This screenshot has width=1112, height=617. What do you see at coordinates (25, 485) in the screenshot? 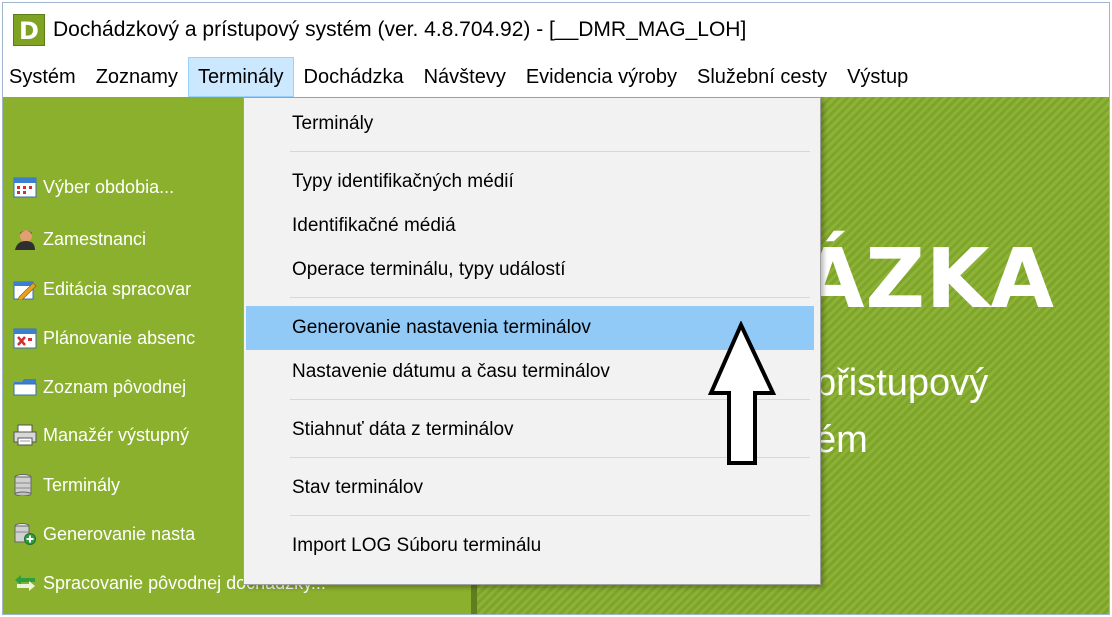
I see `server-icon` at bounding box center [25, 485].